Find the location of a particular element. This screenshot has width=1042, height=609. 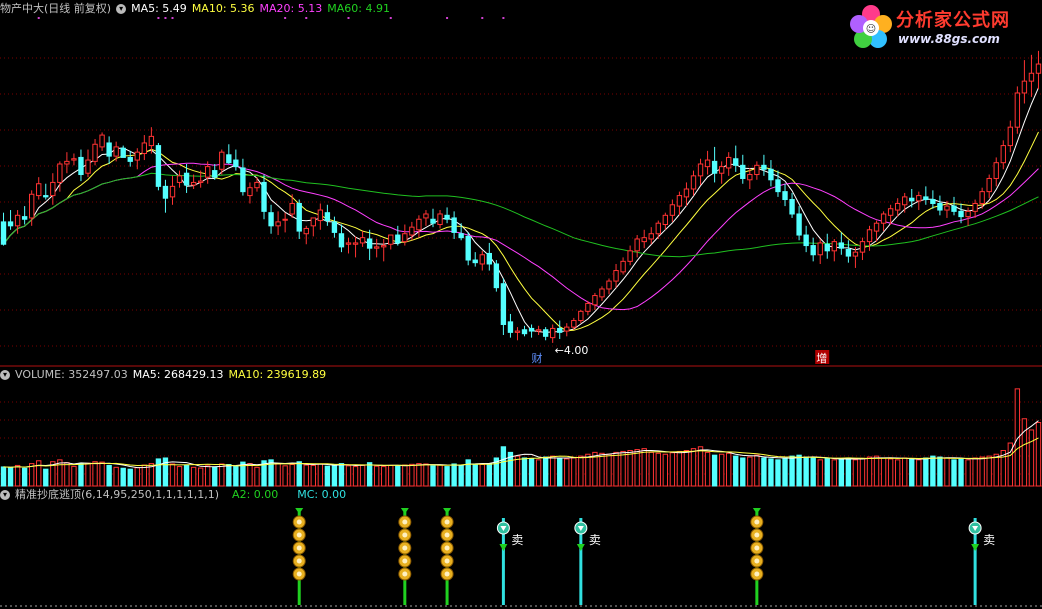

buy-arrow-icon is located at coordinates (447, 511).